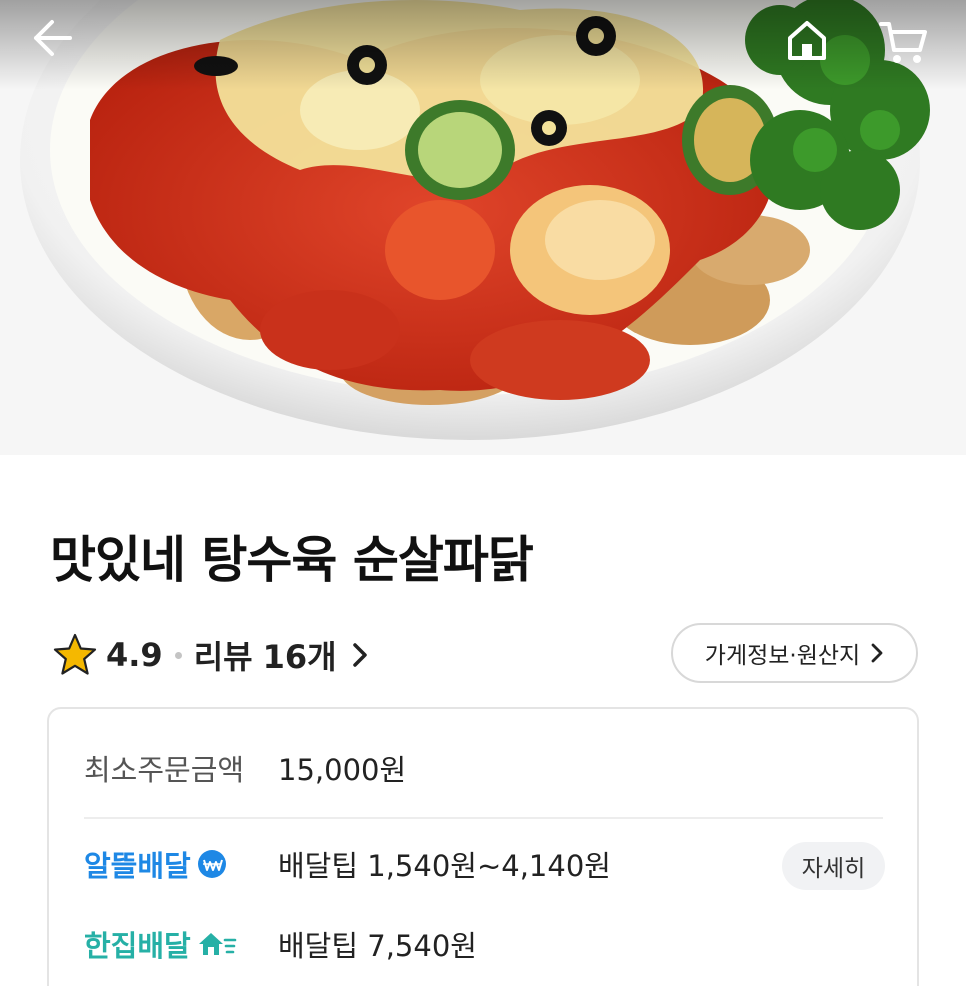  What do you see at coordinates (782, 656) in the screenshot?
I see `store-info-label: 가게정보·원산지` at bounding box center [782, 656].